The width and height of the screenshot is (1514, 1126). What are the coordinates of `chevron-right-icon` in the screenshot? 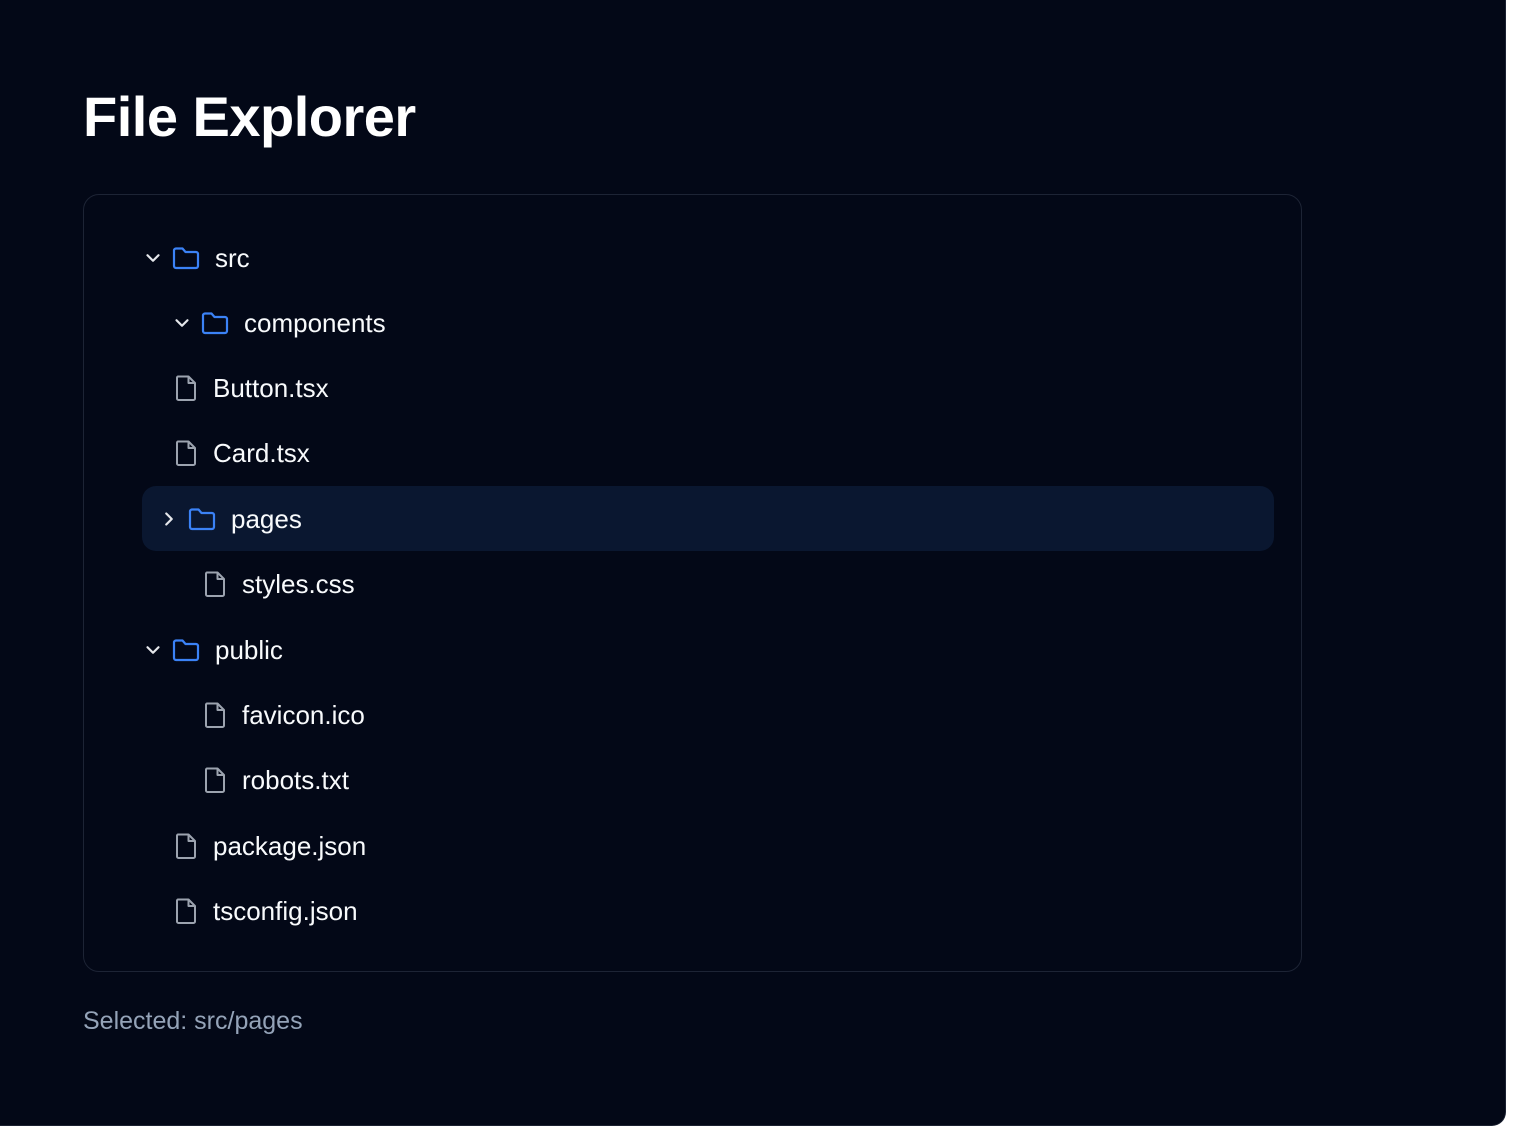 It's located at (169, 519).